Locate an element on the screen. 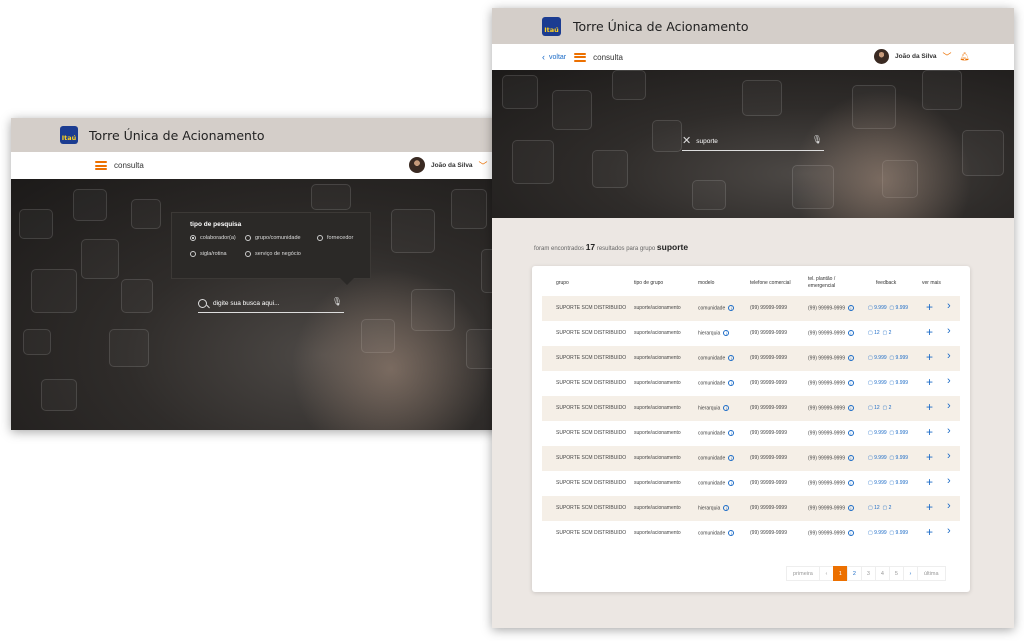 This screenshot has height=641, width=1024. radio-servico-negocio: serviço de negócio is located at coordinates (311, 254).